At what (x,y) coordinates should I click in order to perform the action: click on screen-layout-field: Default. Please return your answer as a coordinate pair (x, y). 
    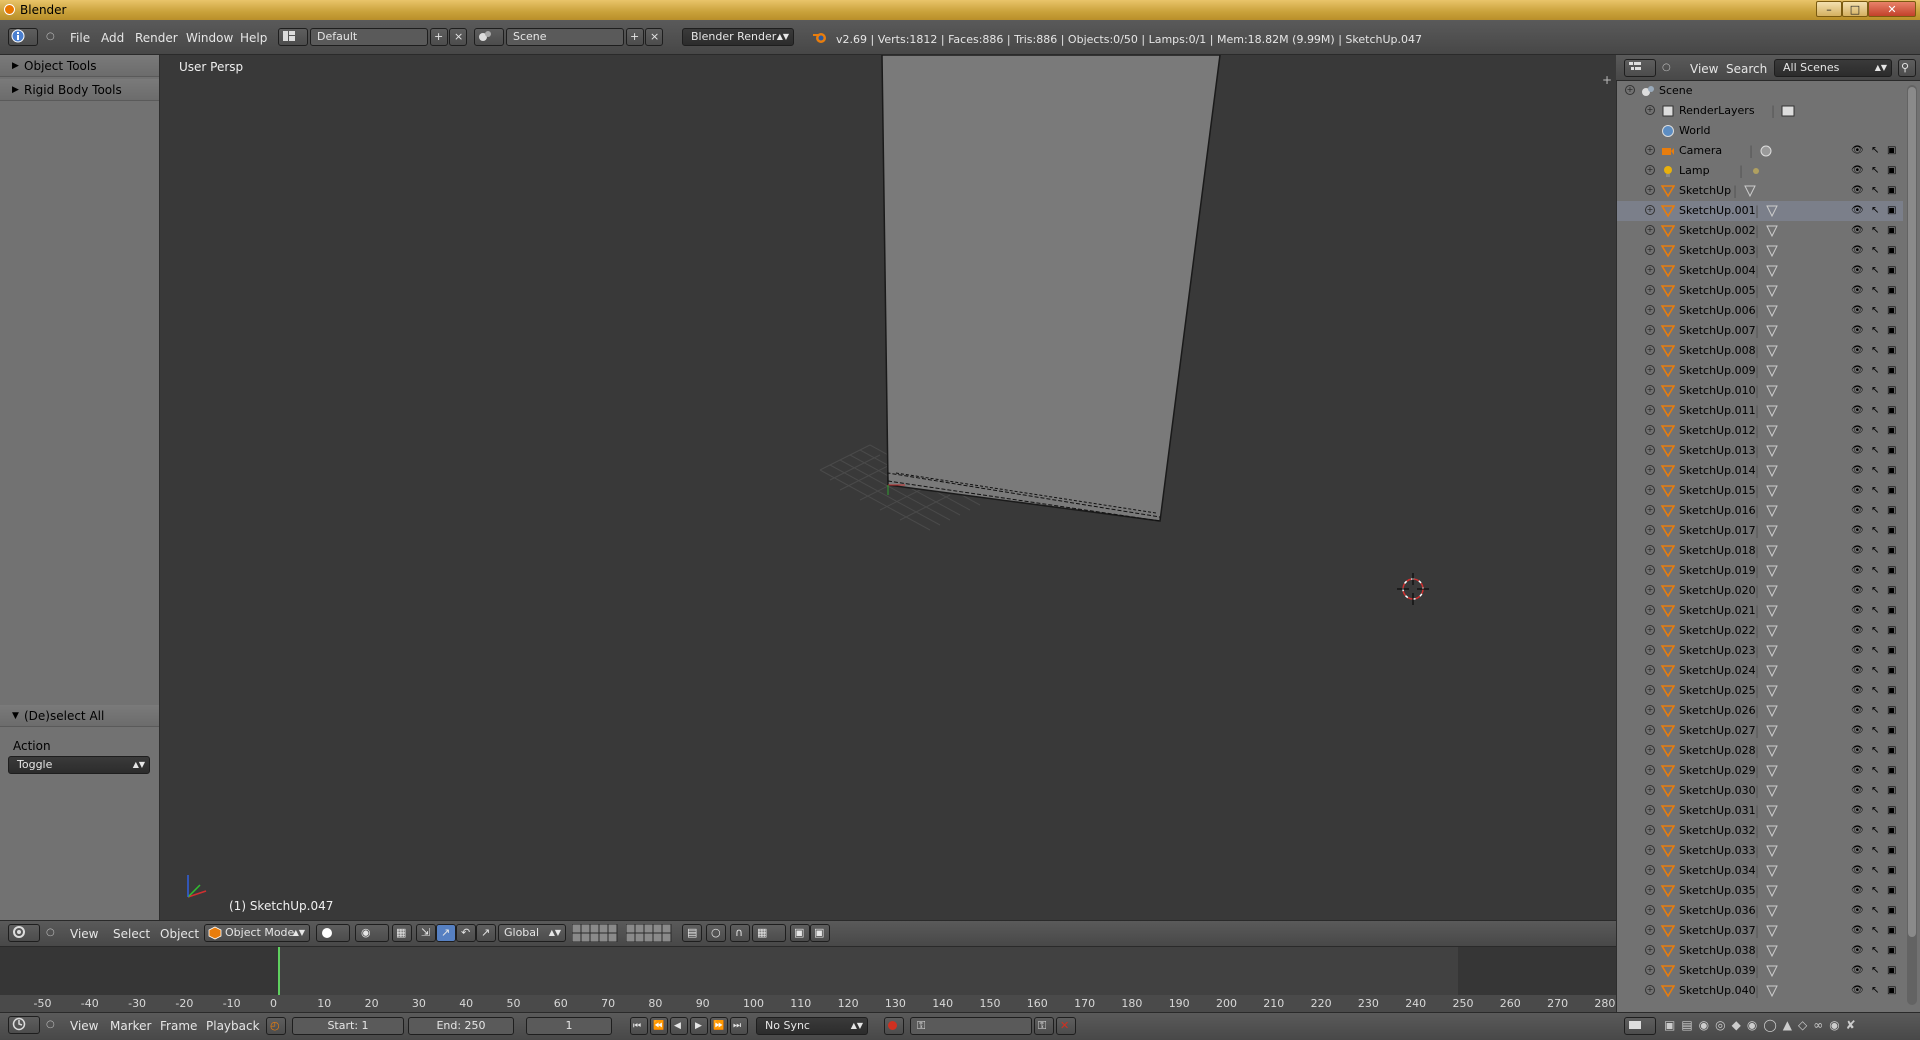
    Looking at the image, I should click on (369, 37).